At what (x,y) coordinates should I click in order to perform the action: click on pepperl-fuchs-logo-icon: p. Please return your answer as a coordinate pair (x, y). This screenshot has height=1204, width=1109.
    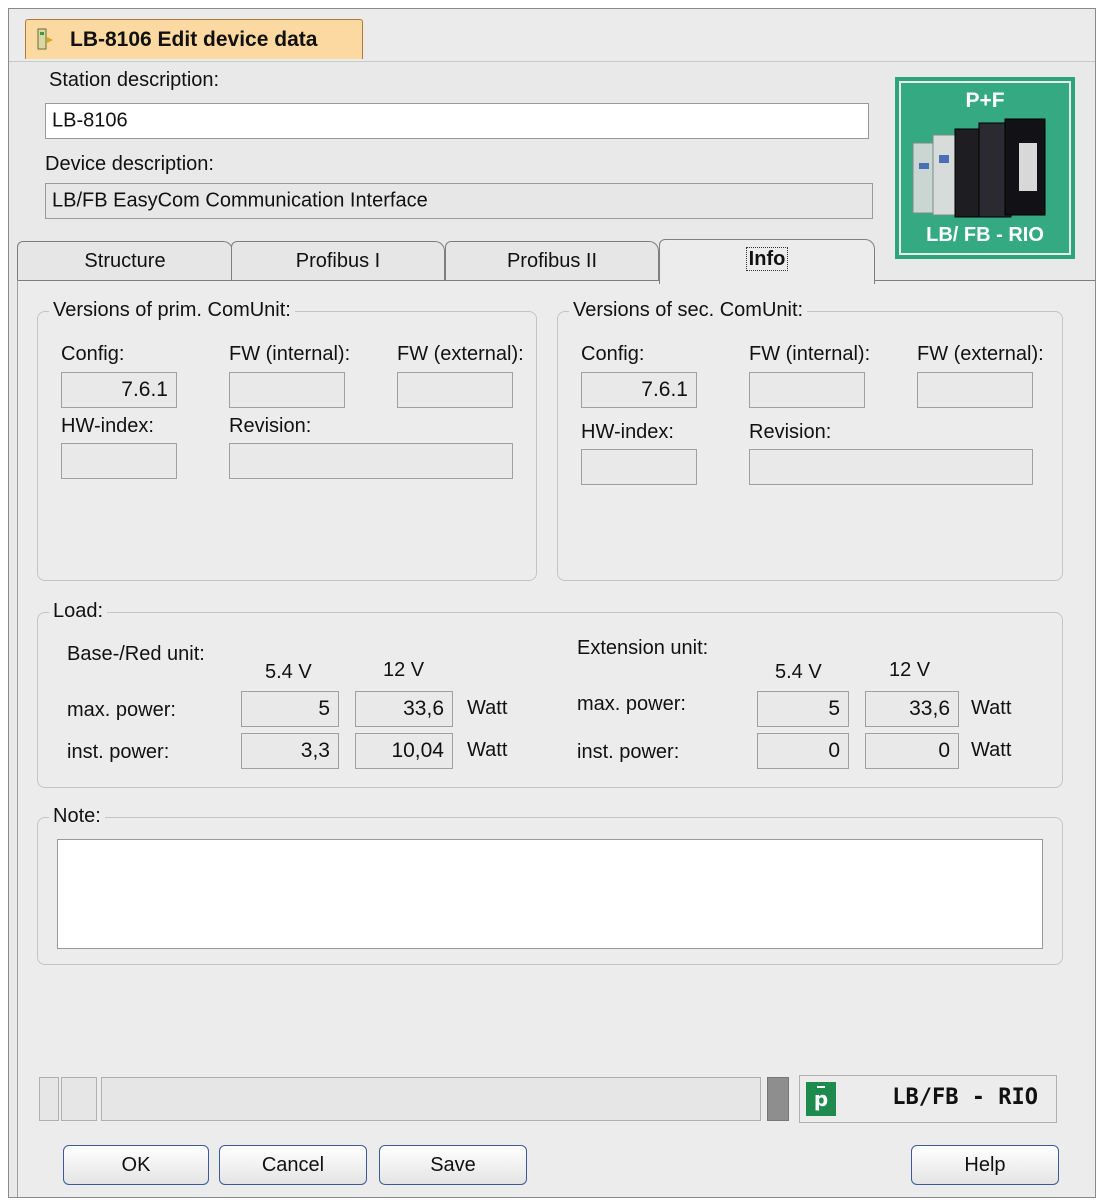
    Looking at the image, I should click on (821, 1099).